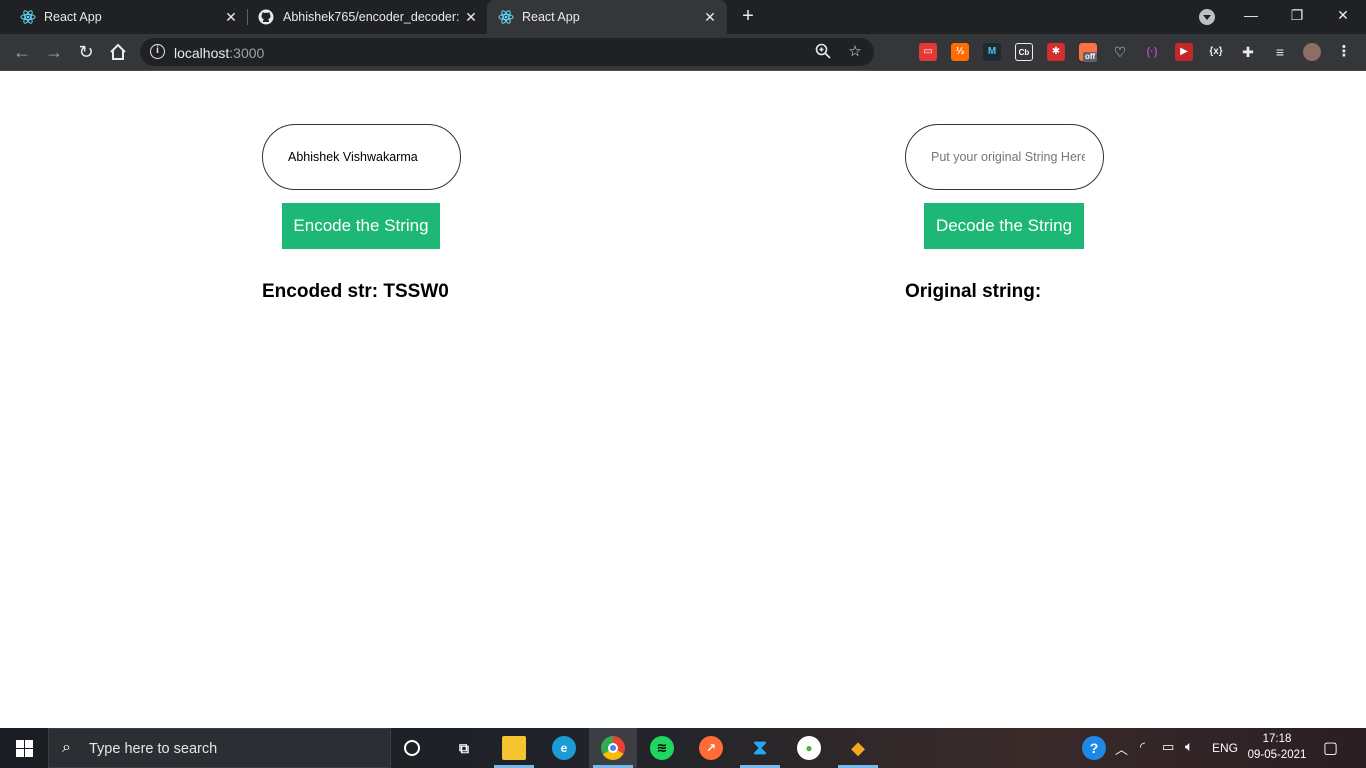 This screenshot has width=1366, height=768. I want to click on original-result-text: Original string:, so click(973, 291).